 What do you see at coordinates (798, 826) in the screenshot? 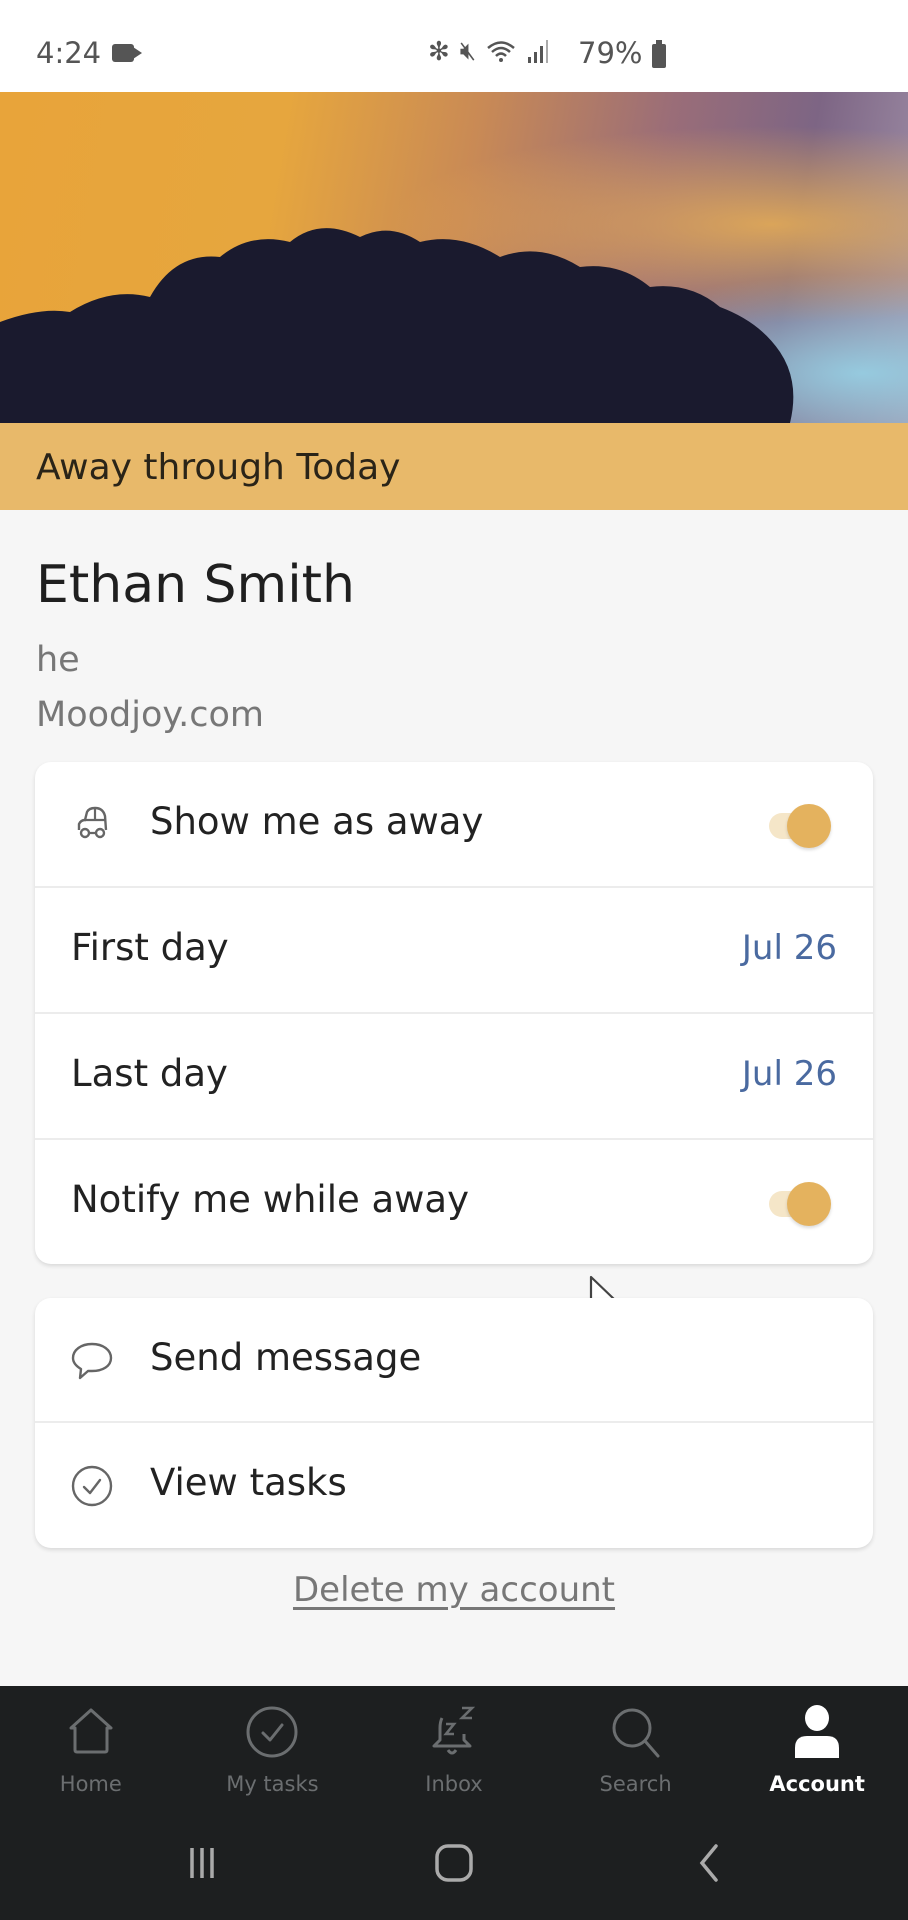
I see `show-me-as-away-toggle` at bounding box center [798, 826].